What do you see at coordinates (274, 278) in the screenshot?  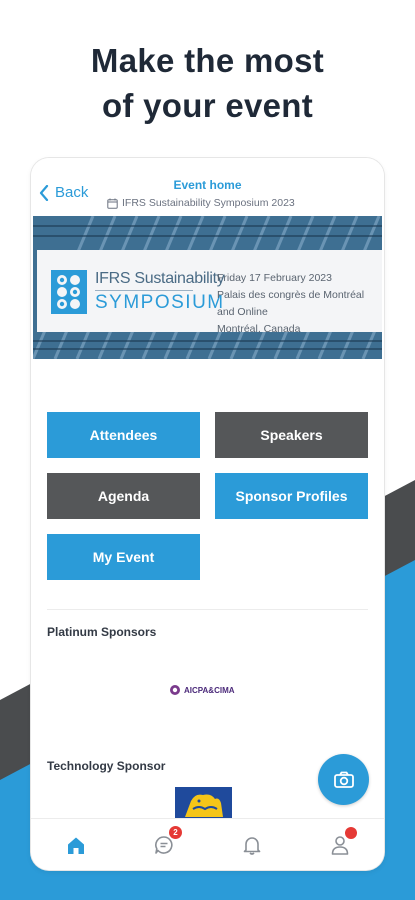 I see `event-date: Friday 17 February 2023` at bounding box center [274, 278].